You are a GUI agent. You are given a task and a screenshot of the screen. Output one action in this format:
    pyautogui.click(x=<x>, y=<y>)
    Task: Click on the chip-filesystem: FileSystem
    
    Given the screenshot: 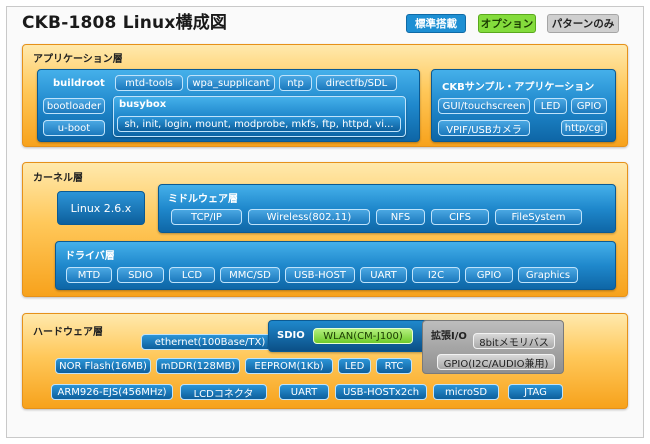 What is the action you would take?
    pyautogui.click(x=538, y=217)
    